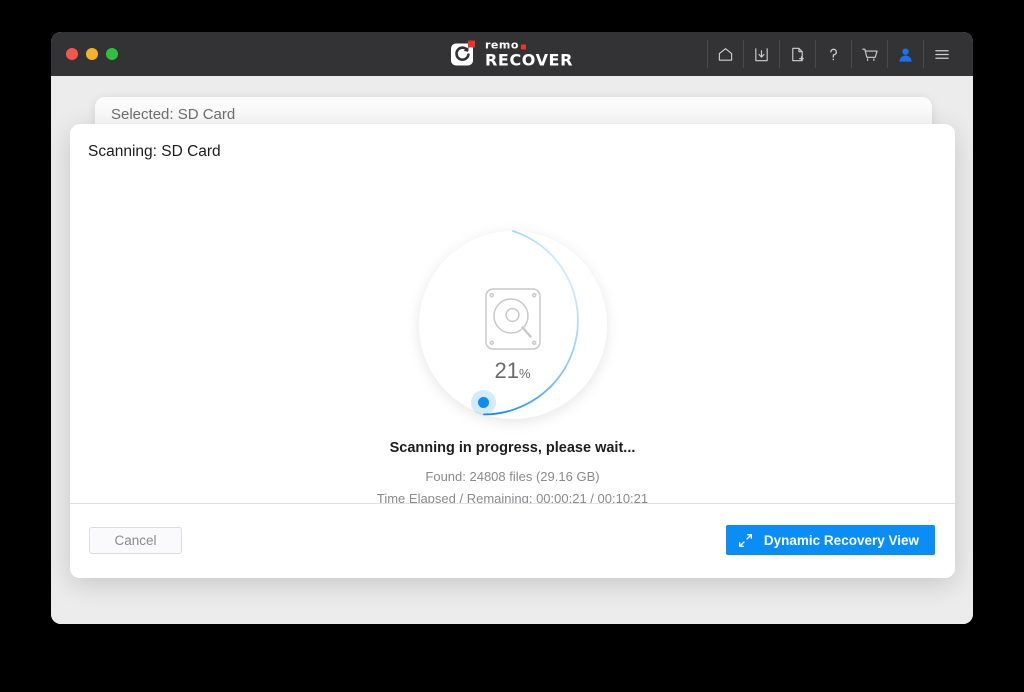  What do you see at coordinates (524, 373) in the screenshot?
I see `progress-percent-symbol: %` at bounding box center [524, 373].